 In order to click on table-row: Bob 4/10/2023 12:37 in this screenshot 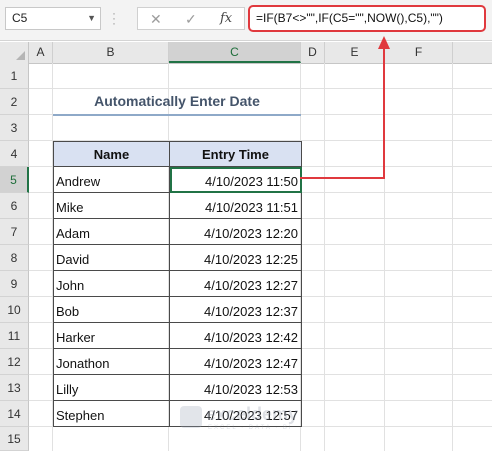, I will do `click(177, 309)`.